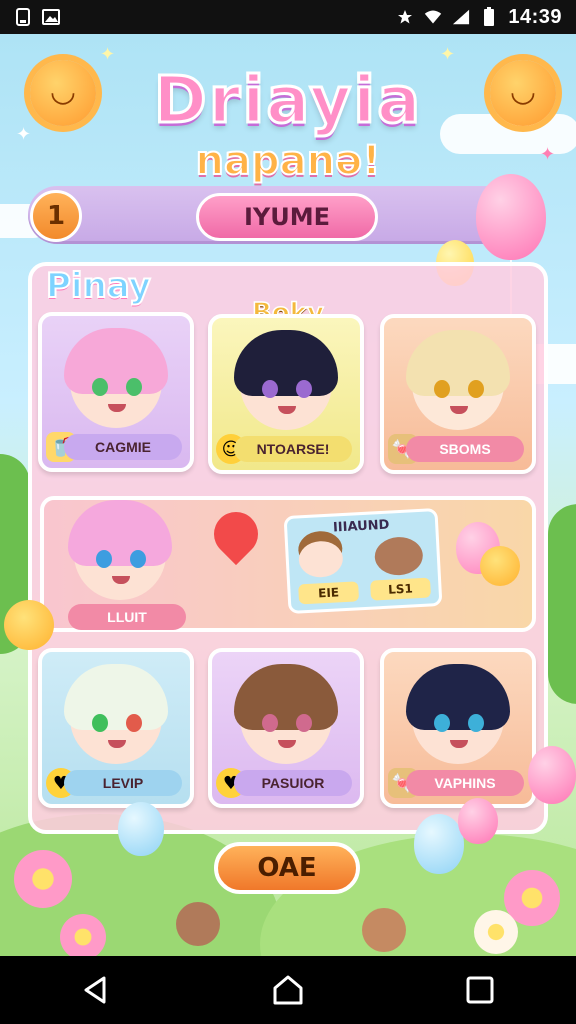 The width and height of the screenshot is (576, 1024). What do you see at coordinates (123, 783) in the screenshot?
I see `character-name: LEVIP` at bounding box center [123, 783].